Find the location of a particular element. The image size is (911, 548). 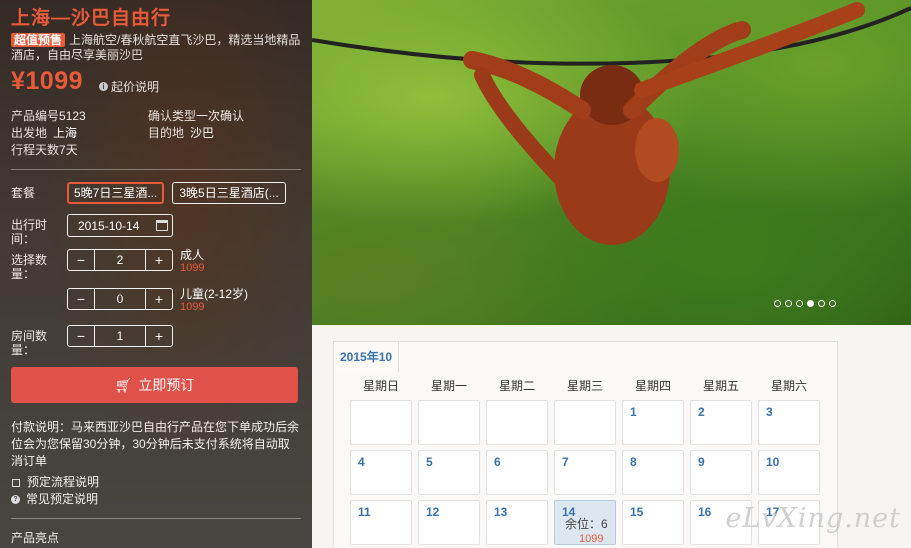

calendar-day-number: 7 is located at coordinates (565, 462).